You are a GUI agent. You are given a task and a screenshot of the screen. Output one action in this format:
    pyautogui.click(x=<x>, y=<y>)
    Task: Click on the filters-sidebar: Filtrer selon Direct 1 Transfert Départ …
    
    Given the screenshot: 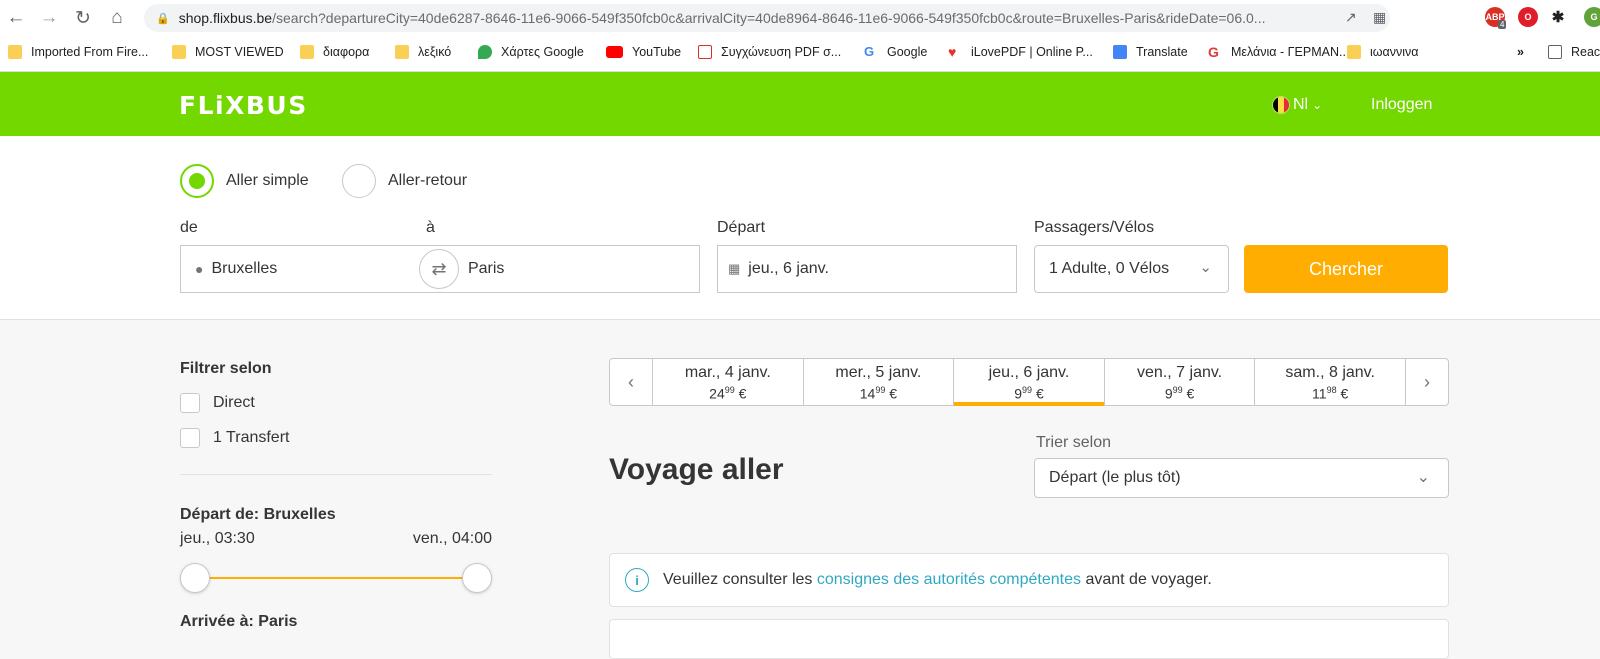 What is the action you would take?
    pyautogui.click(x=336, y=495)
    